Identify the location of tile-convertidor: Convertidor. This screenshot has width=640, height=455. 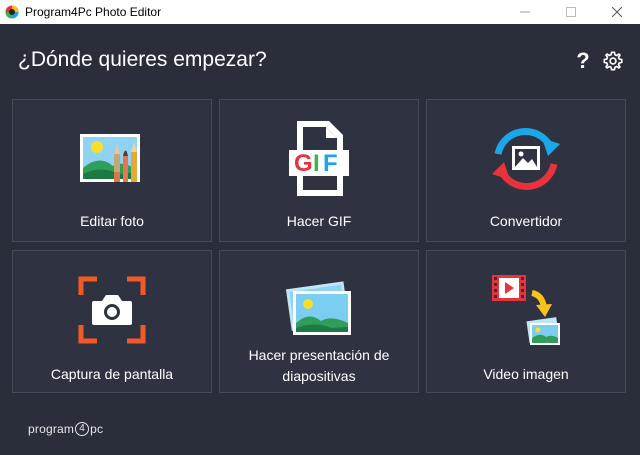
(526, 170).